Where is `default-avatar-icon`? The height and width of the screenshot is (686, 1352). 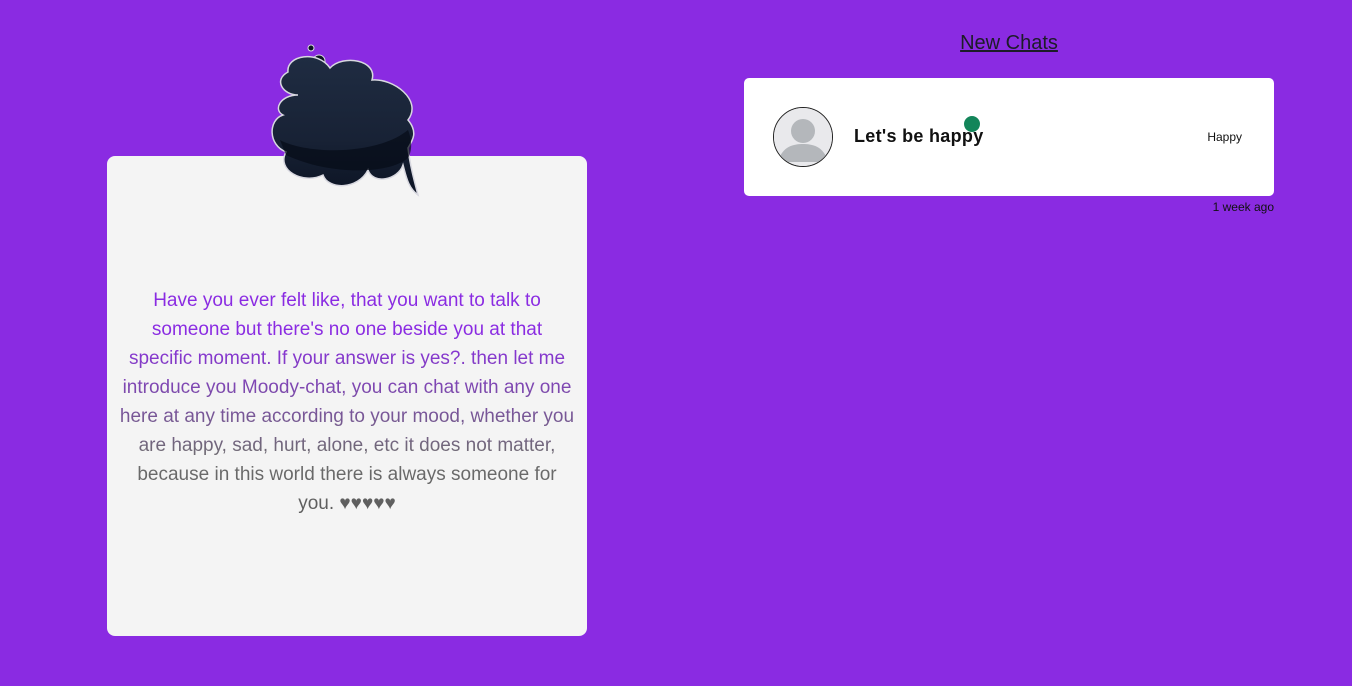
default-avatar-icon is located at coordinates (803, 137).